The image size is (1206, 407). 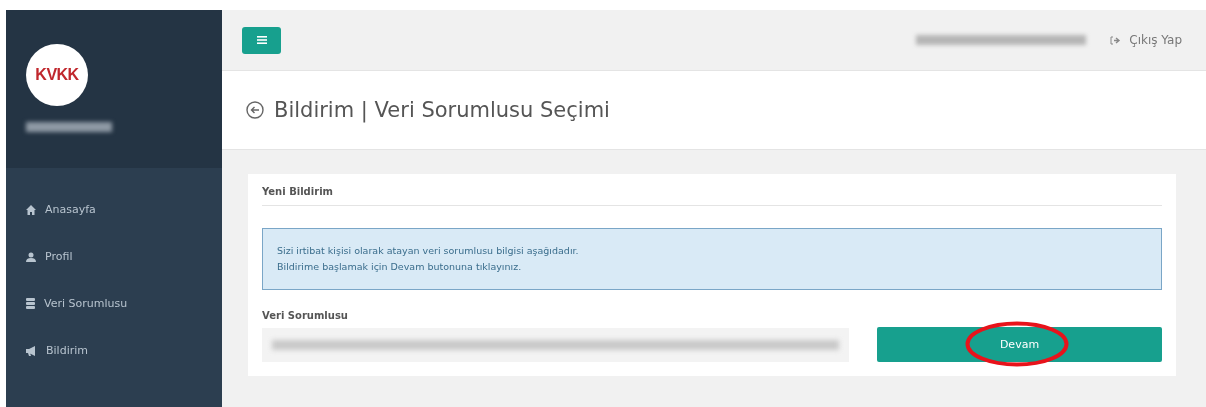 What do you see at coordinates (255, 110) in the screenshot?
I see `back-icon` at bounding box center [255, 110].